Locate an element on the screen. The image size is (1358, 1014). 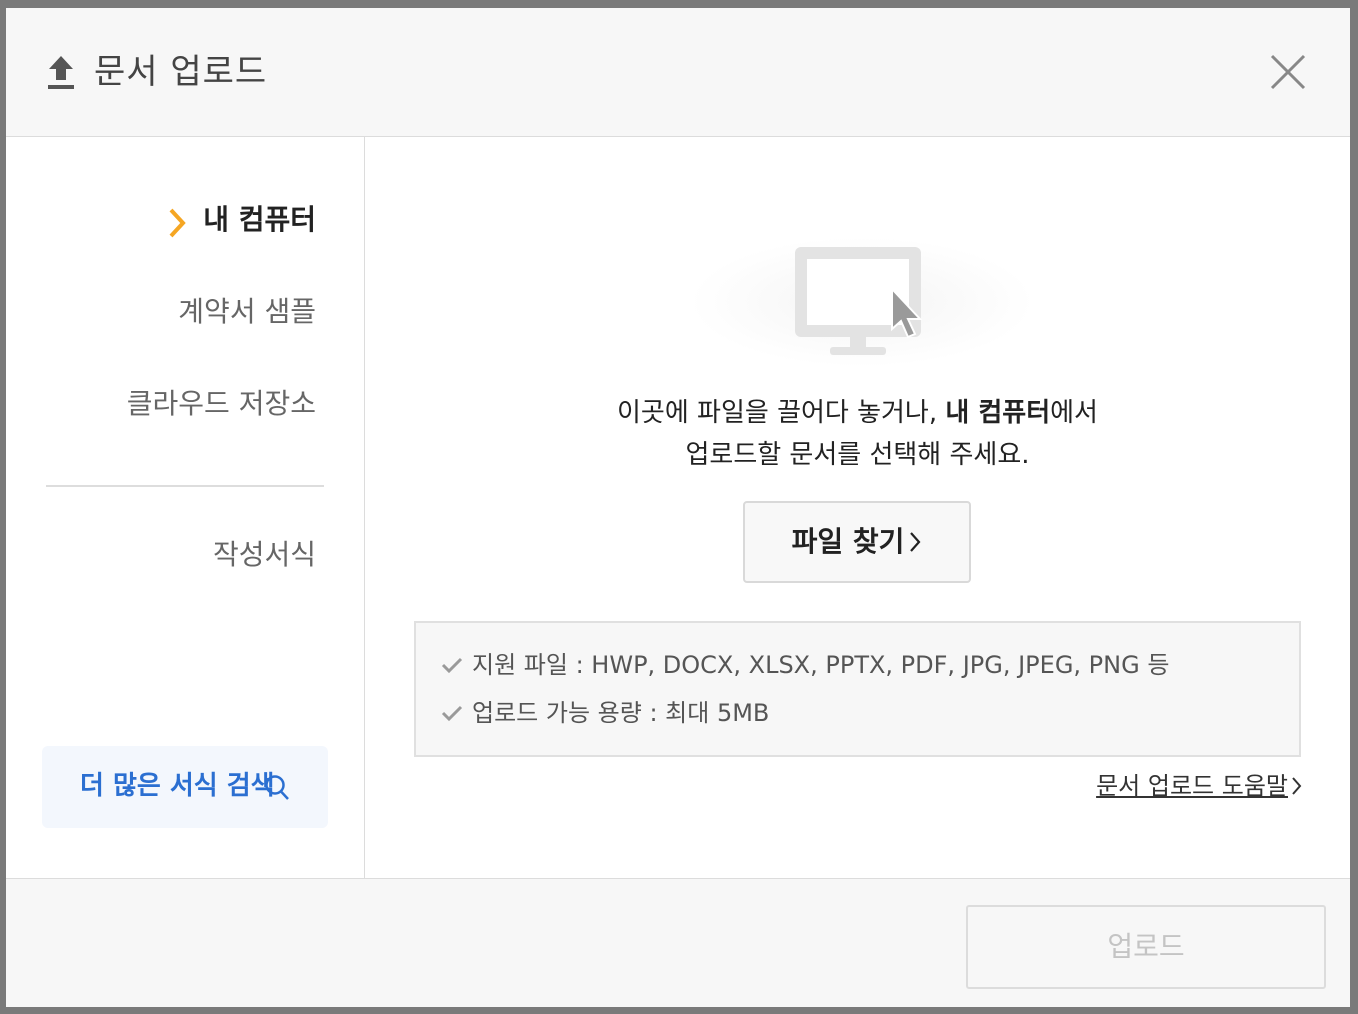
instruction-text-2: 에서 is located at coordinates (1074, 413).